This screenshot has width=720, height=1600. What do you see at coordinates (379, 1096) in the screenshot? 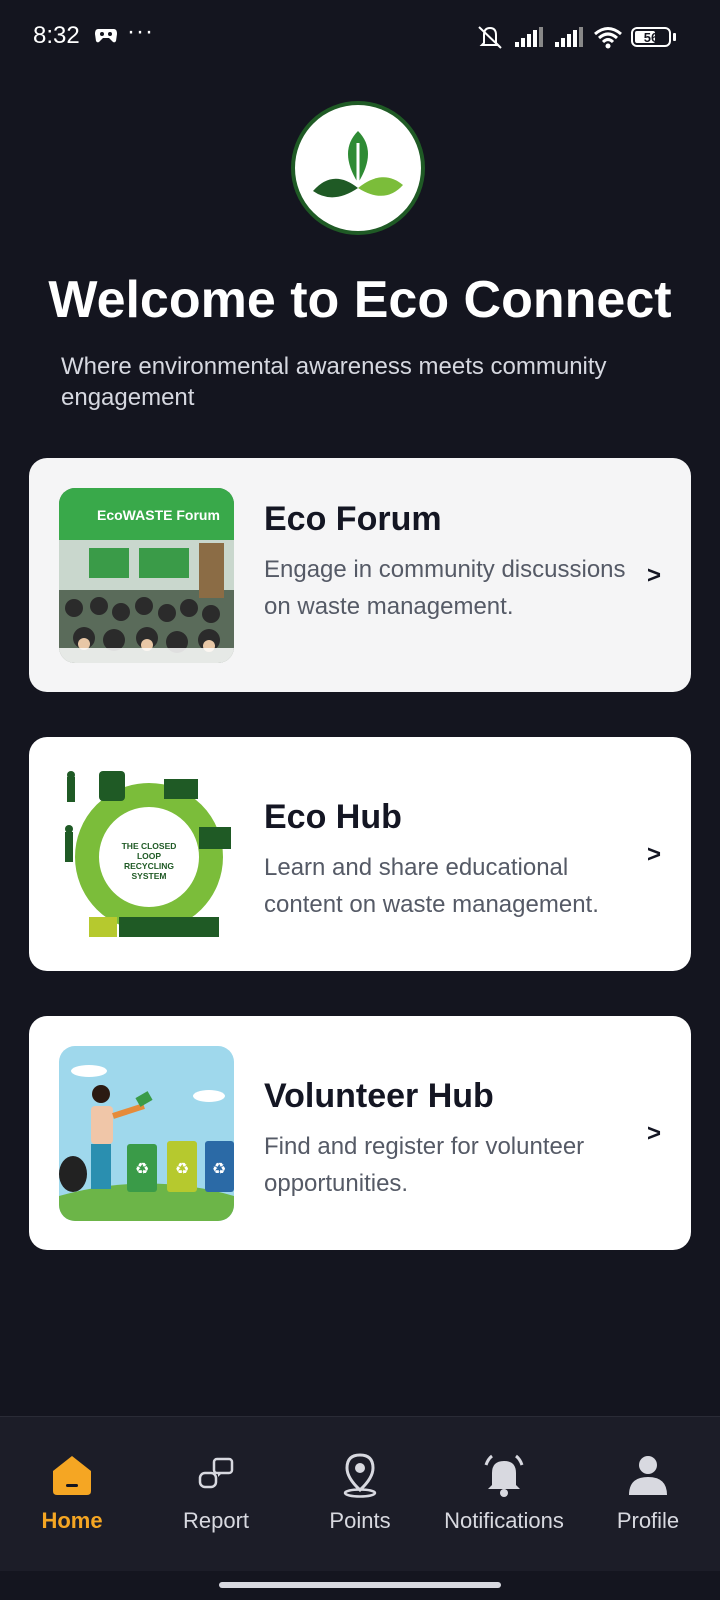
I see `volunteer-hub-title: Volunteer Hub` at bounding box center [379, 1096].